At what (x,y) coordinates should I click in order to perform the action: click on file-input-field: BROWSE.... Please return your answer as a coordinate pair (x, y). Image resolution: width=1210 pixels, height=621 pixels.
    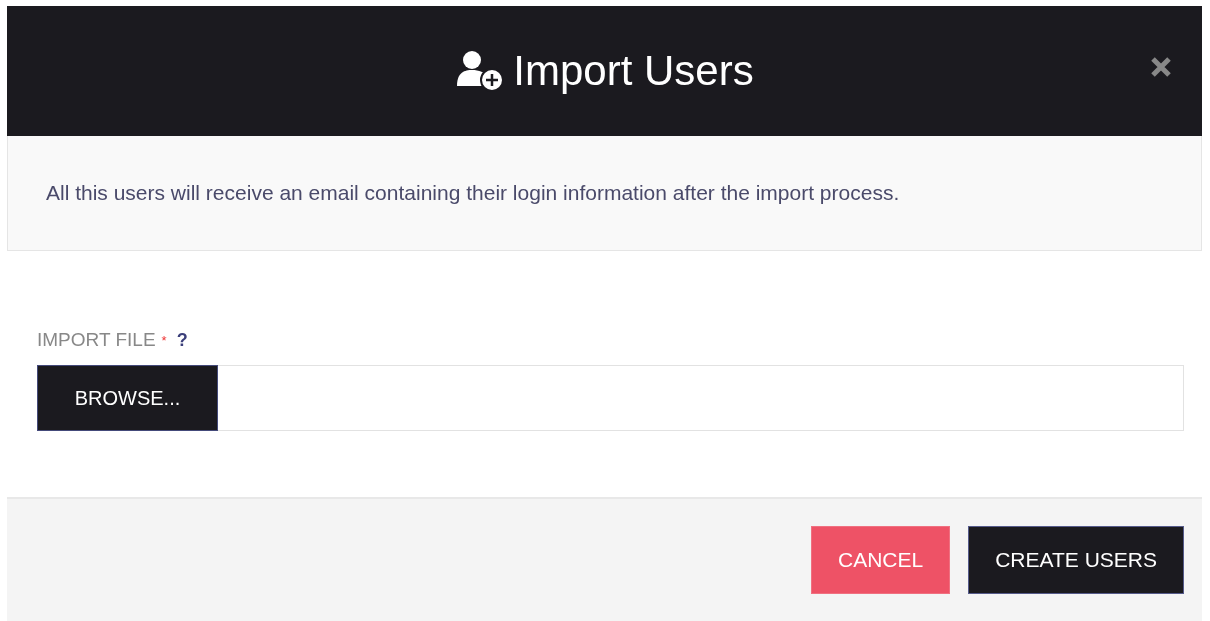
    Looking at the image, I should click on (610, 398).